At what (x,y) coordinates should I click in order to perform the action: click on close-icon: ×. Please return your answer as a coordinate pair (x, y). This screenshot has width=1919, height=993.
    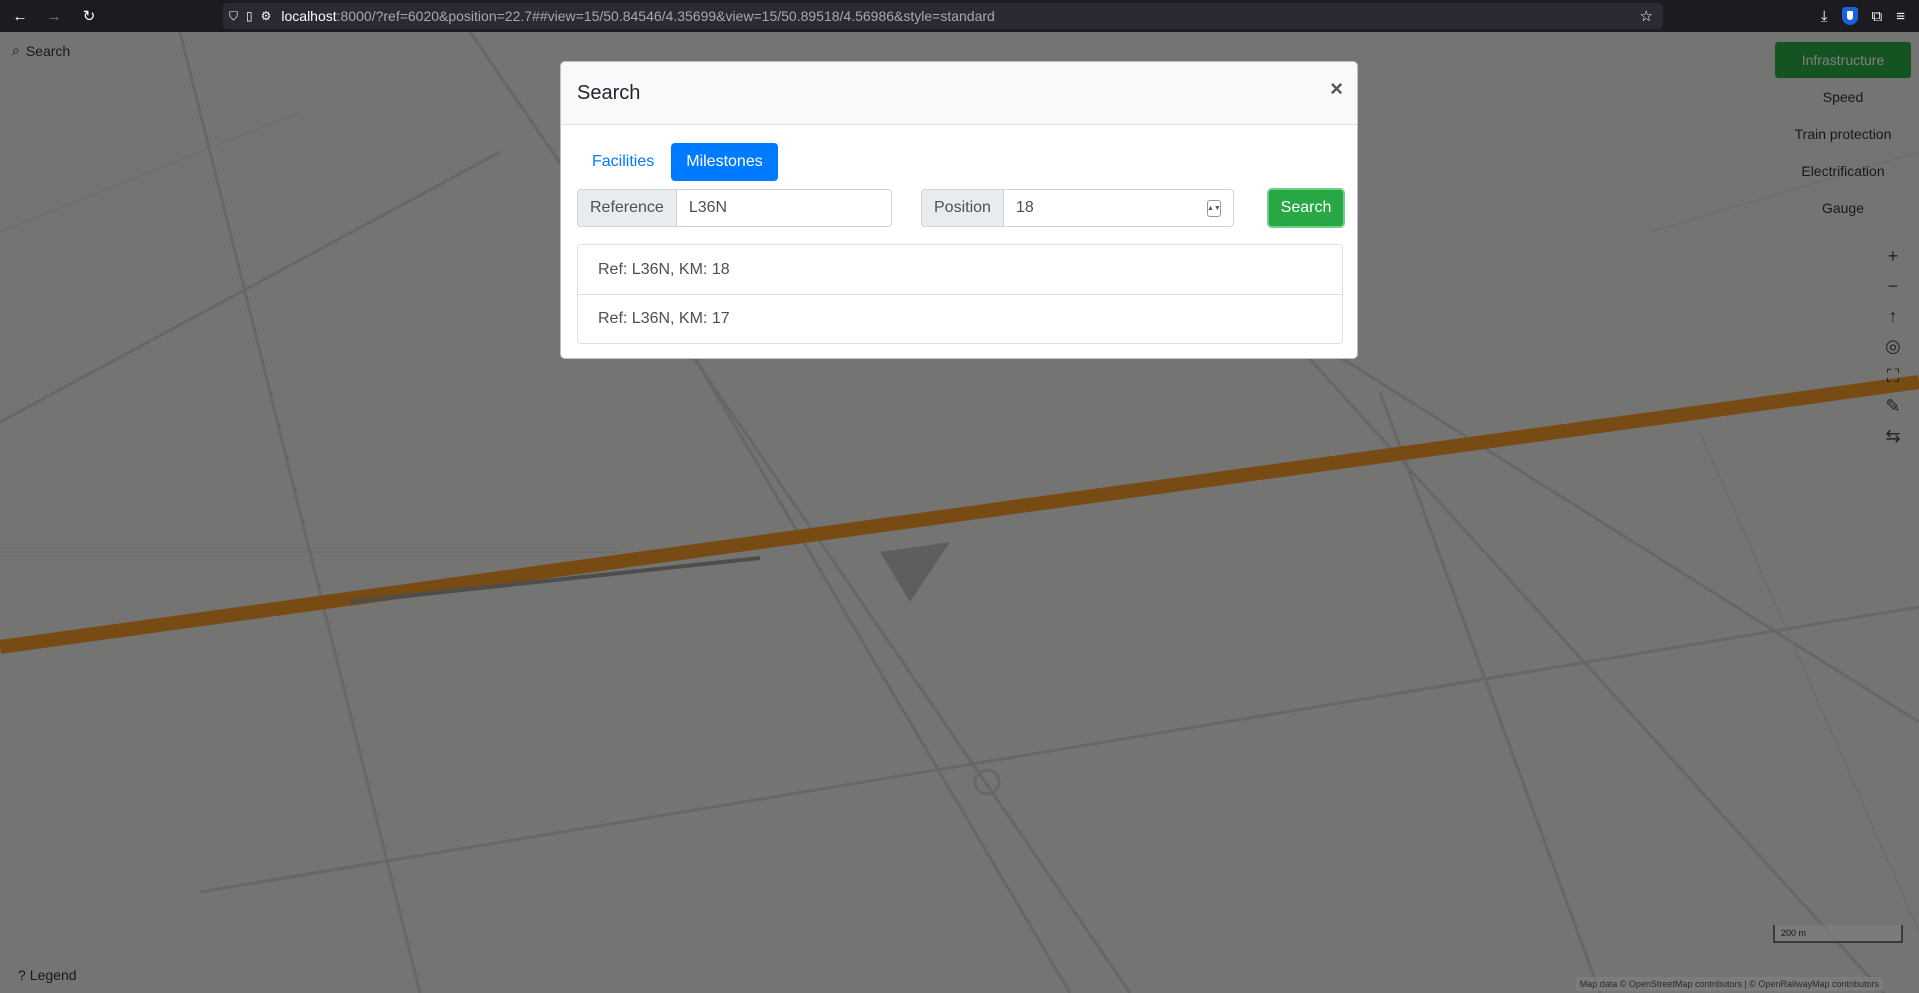
    Looking at the image, I should click on (1336, 89).